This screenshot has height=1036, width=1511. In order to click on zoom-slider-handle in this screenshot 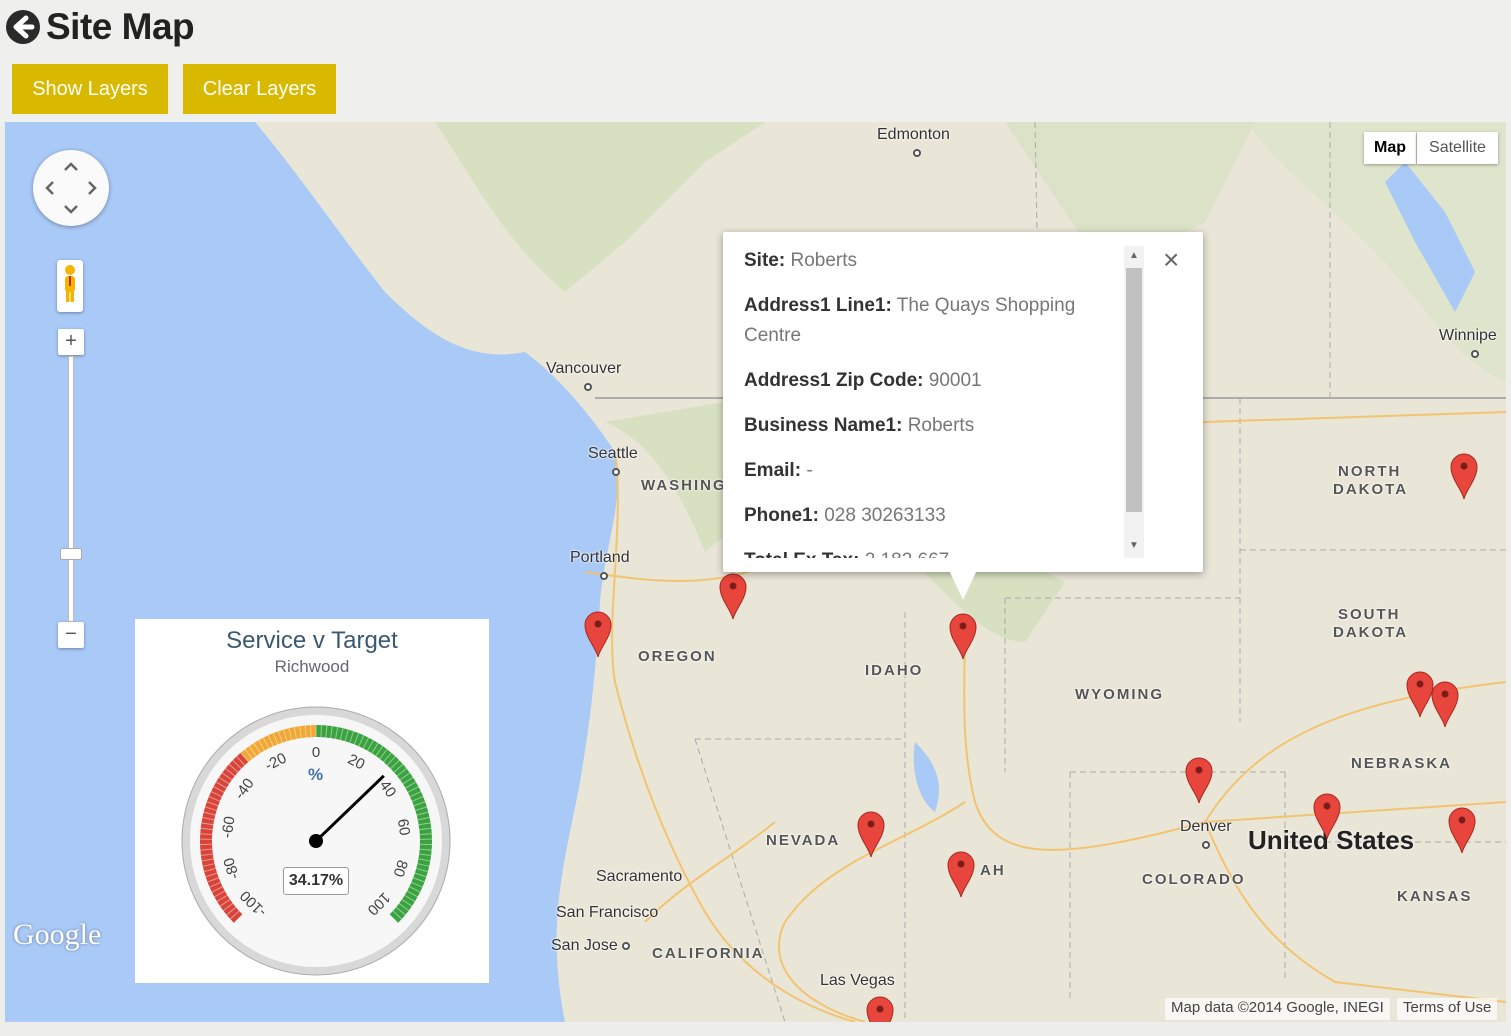, I will do `click(71, 554)`.